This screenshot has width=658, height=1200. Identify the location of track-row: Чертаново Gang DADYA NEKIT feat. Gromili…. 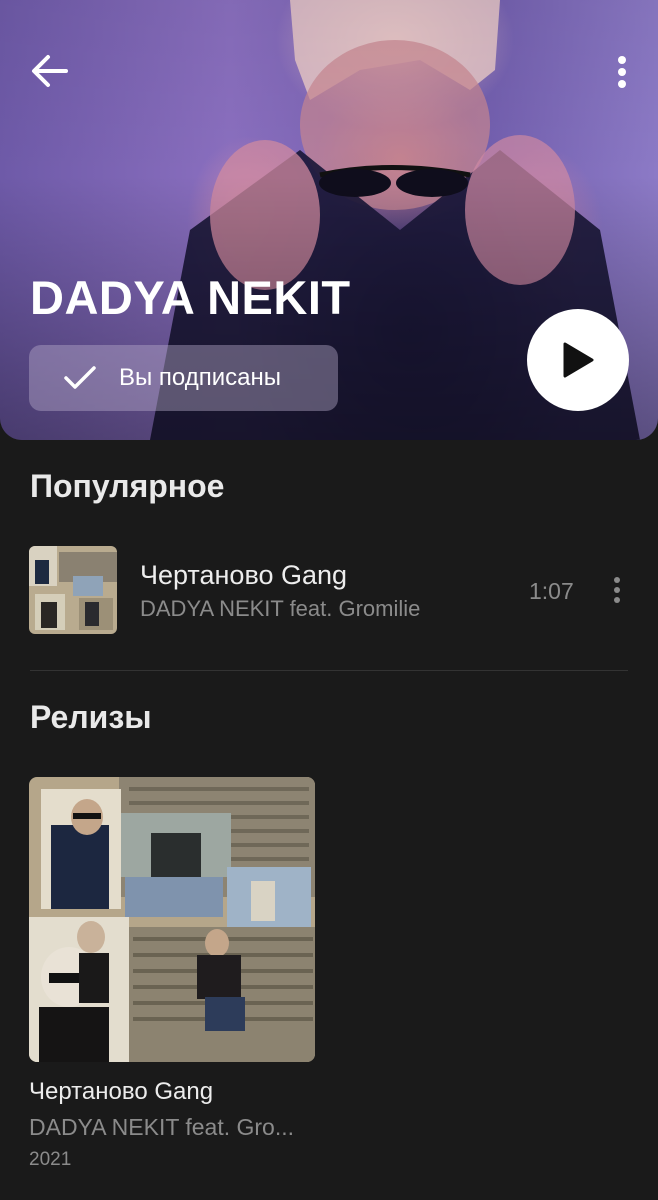
(329, 590).